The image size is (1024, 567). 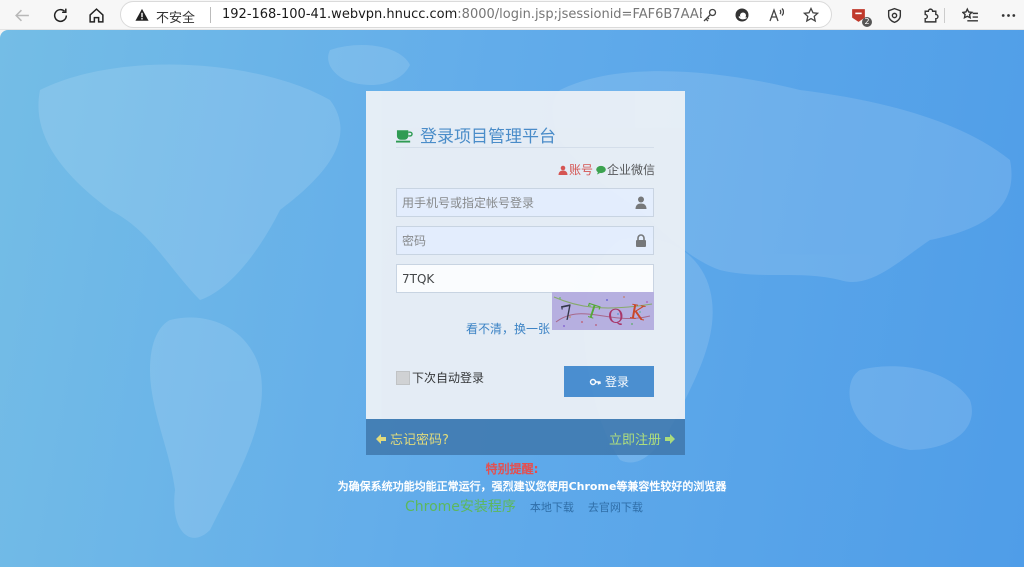 I want to click on account-login-label: 账号, so click(x=580, y=170).